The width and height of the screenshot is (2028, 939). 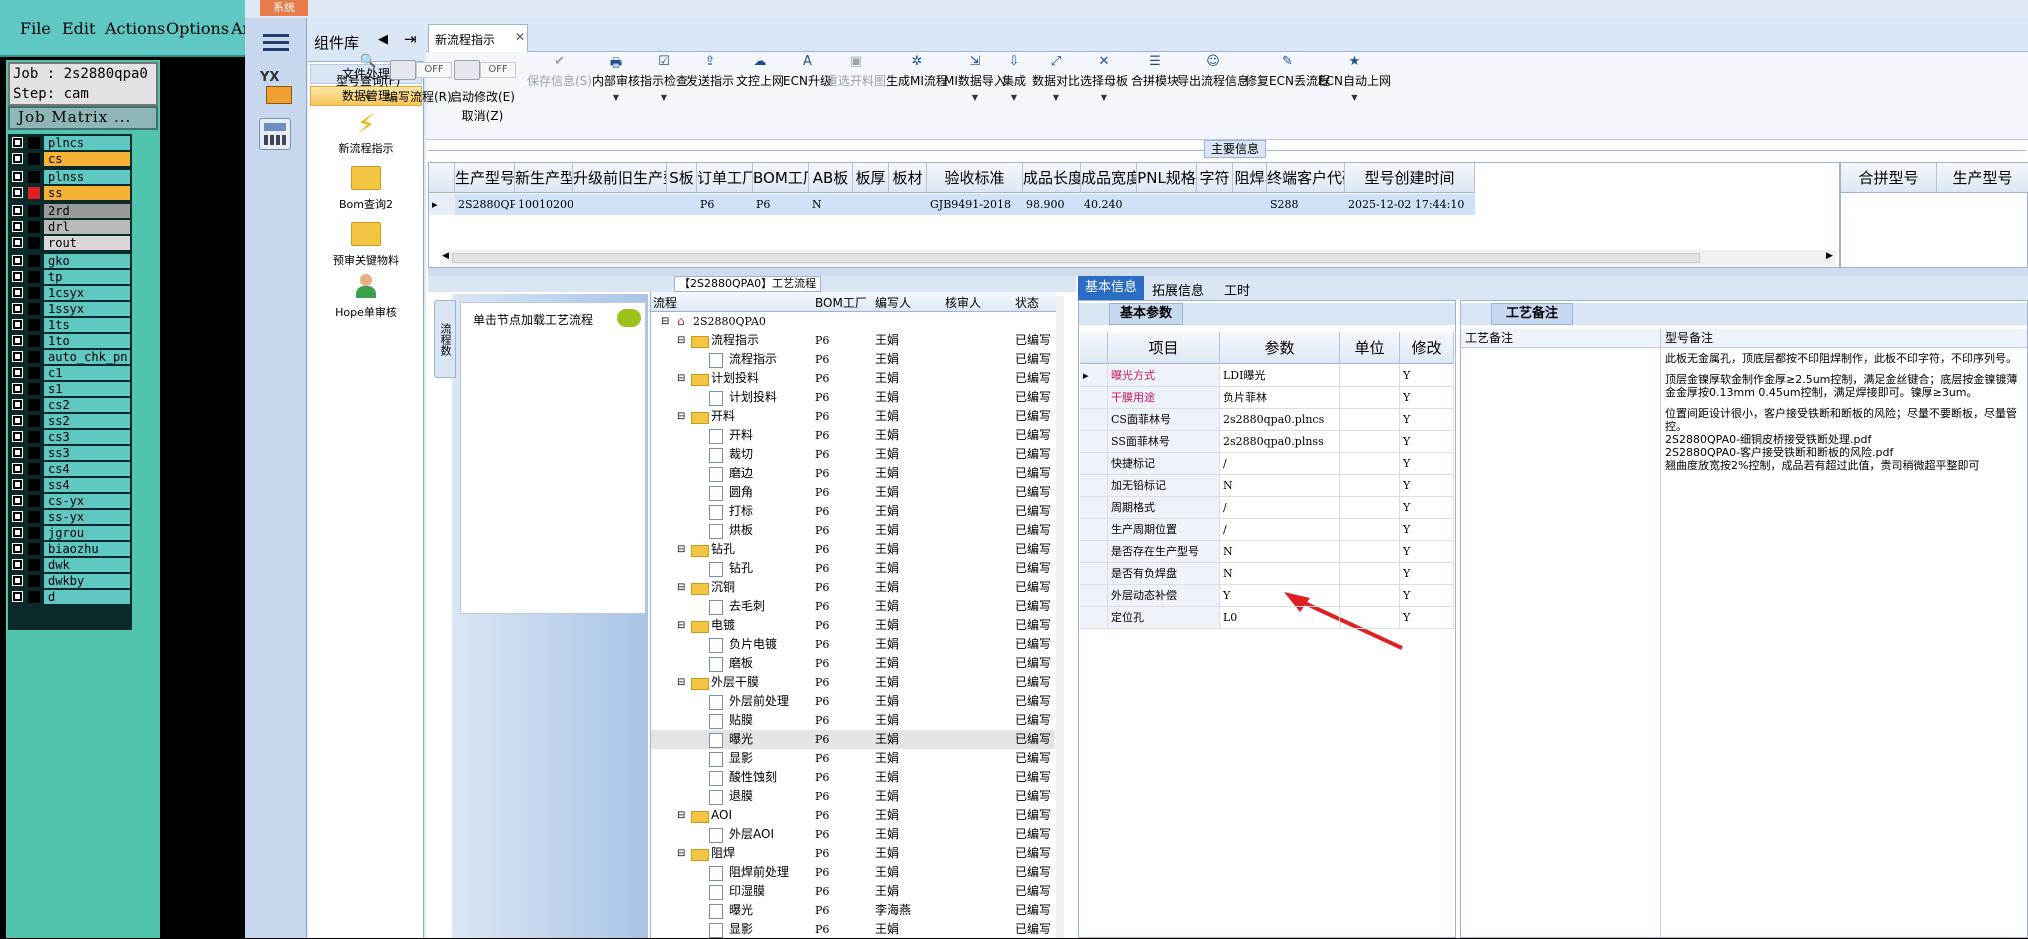 I want to click on param-value: LDI曝光, so click(x=1280, y=376).